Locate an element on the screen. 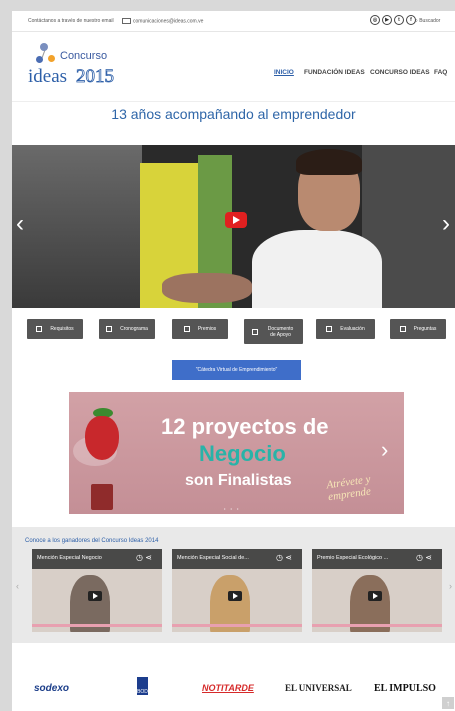 This screenshot has height=711, width=455. page-headline: 13 años acompañando al emprendedor is located at coordinates (233, 114).